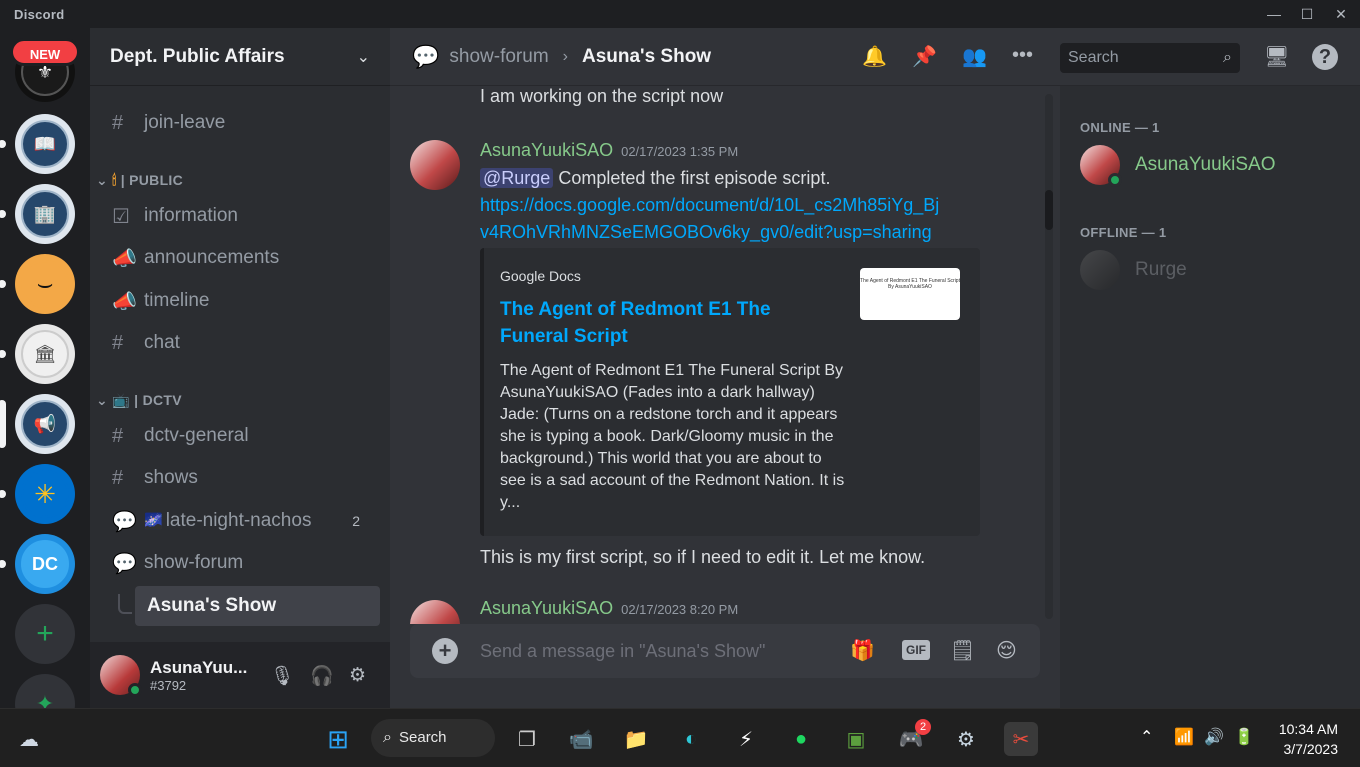 This screenshot has height=767, width=1360. I want to click on lightning-app-icon: ⚡, so click(746, 739).